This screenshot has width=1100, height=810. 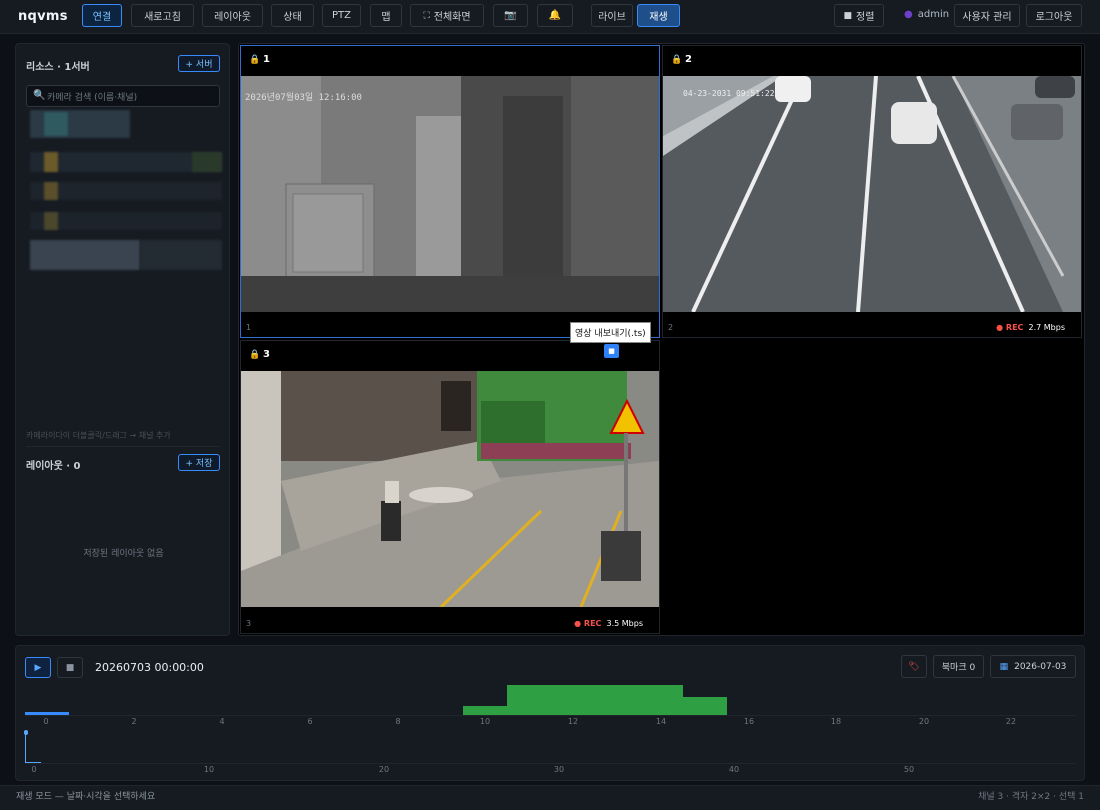 I want to click on hour-tick: 8, so click(x=398, y=721).